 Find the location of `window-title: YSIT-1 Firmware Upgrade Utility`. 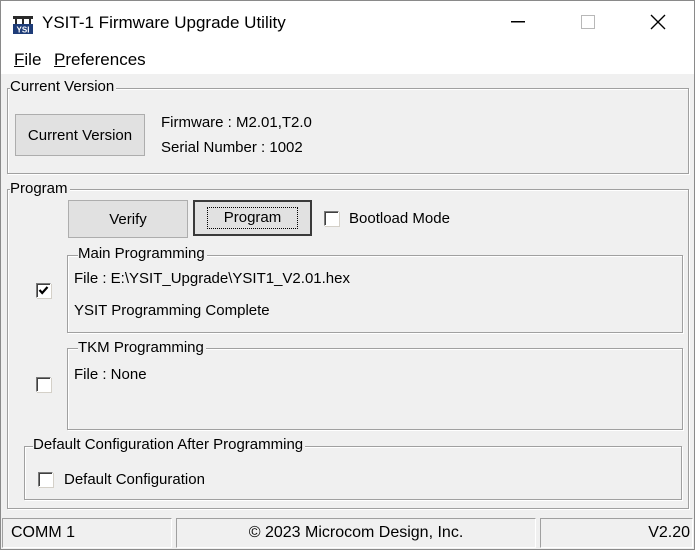

window-title: YSIT-1 Firmware Upgrade Utility is located at coordinates (164, 22).